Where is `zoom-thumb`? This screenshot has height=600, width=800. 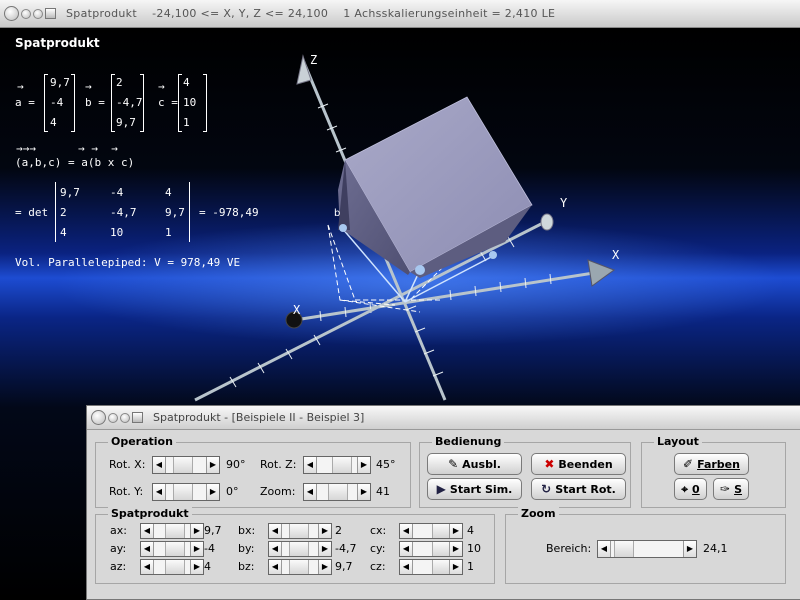 zoom-thumb is located at coordinates (338, 492).